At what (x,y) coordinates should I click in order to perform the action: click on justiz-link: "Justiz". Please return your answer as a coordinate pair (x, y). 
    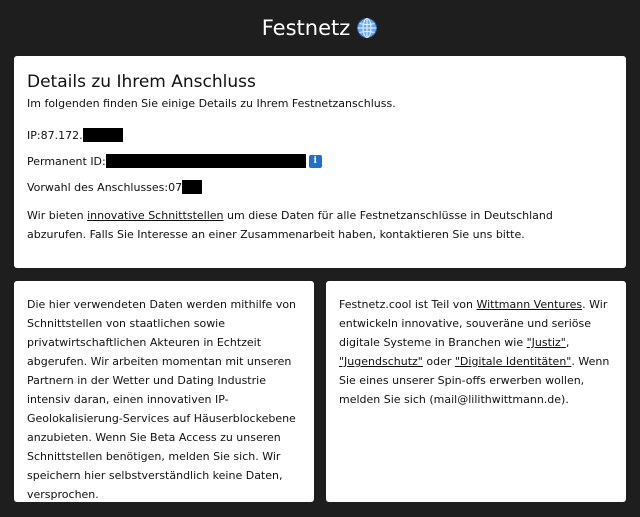
    Looking at the image, I should click on (546, 342).